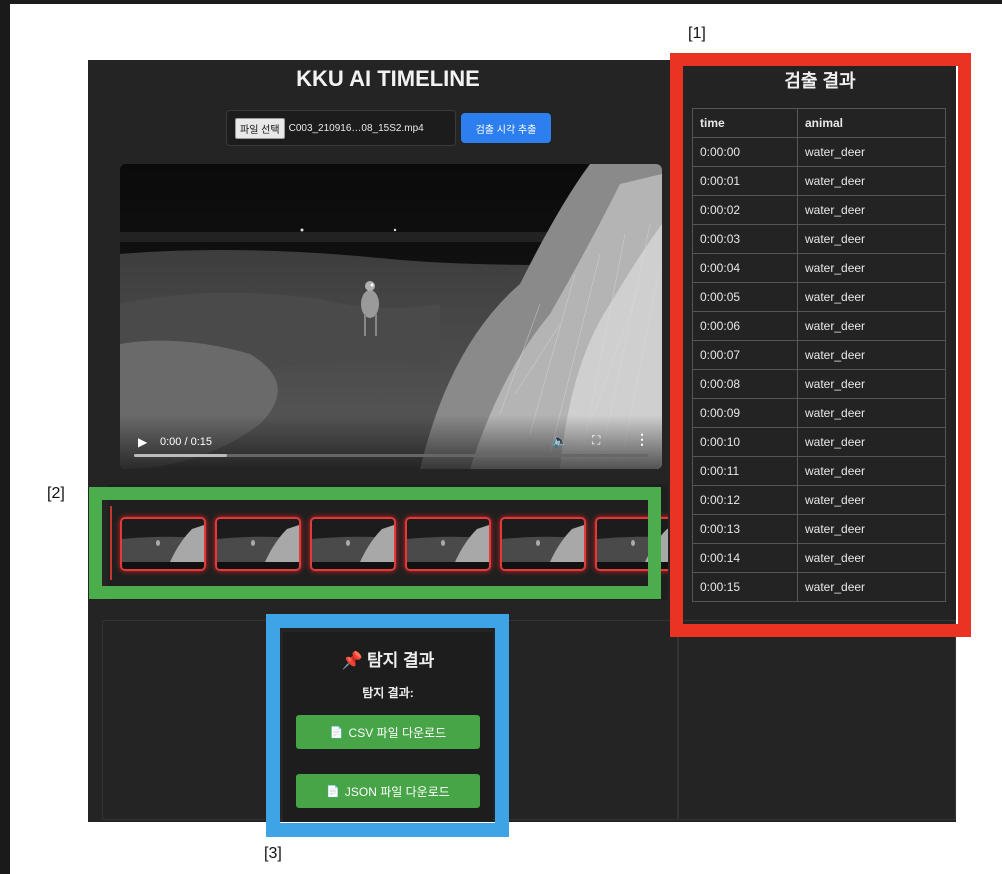 This screenshot has height=874, width=1002. Describe the element at coordinates (5, 437) in the screenshot. I see `window-frame-left` at that location.